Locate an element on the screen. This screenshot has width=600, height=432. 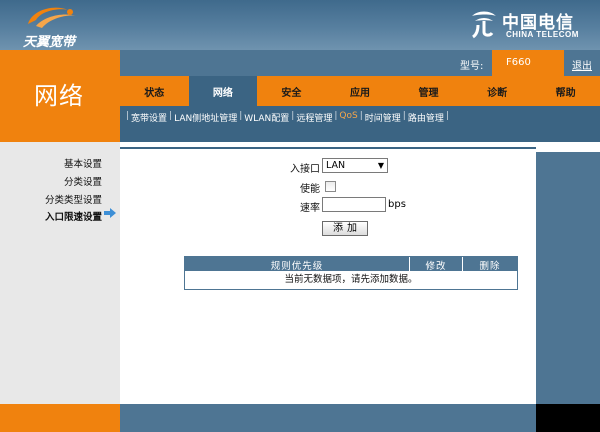
right-panel is located at coordinates (568, 273).